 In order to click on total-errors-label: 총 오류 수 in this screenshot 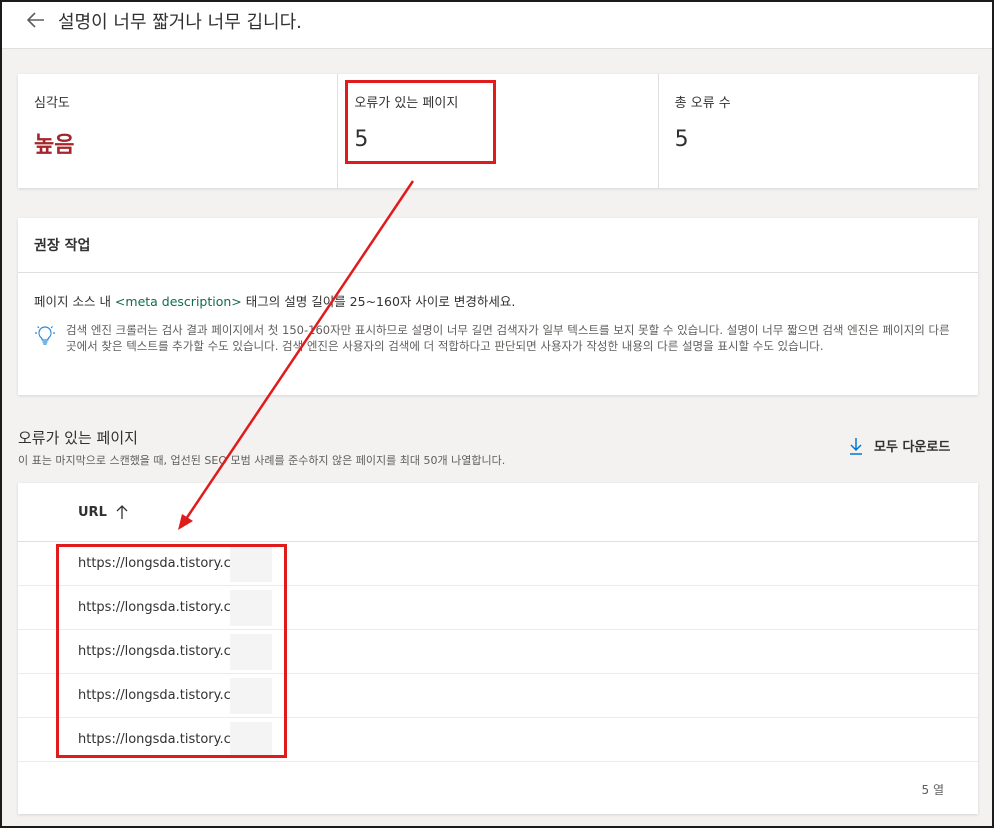, I will do `click(702, 103)`.